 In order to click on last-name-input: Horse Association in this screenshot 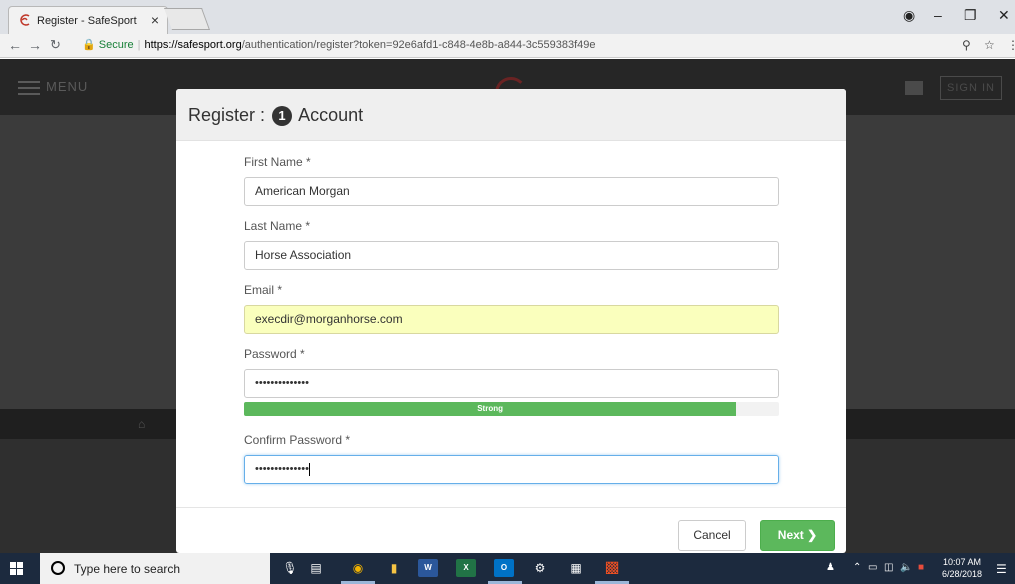, I will do `click(511, 255)`.